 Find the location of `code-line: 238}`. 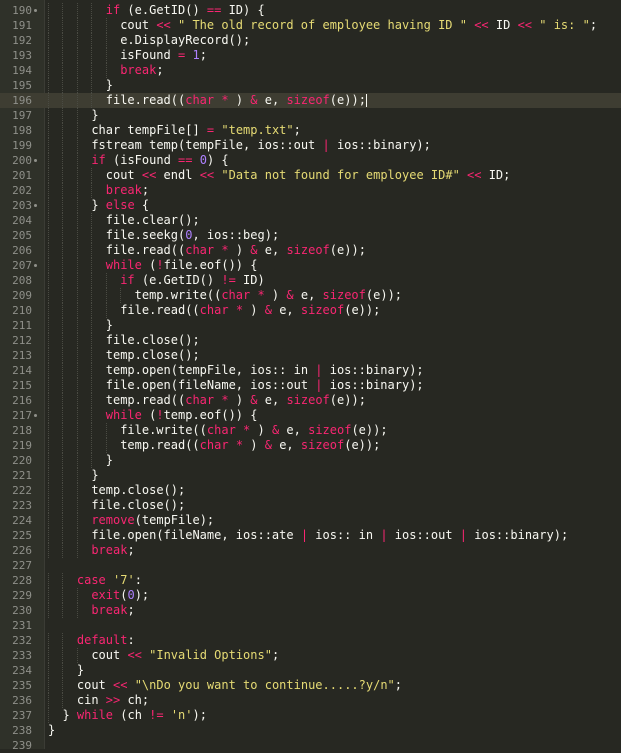

code-line: 238} is located at coordinates (310, 730).